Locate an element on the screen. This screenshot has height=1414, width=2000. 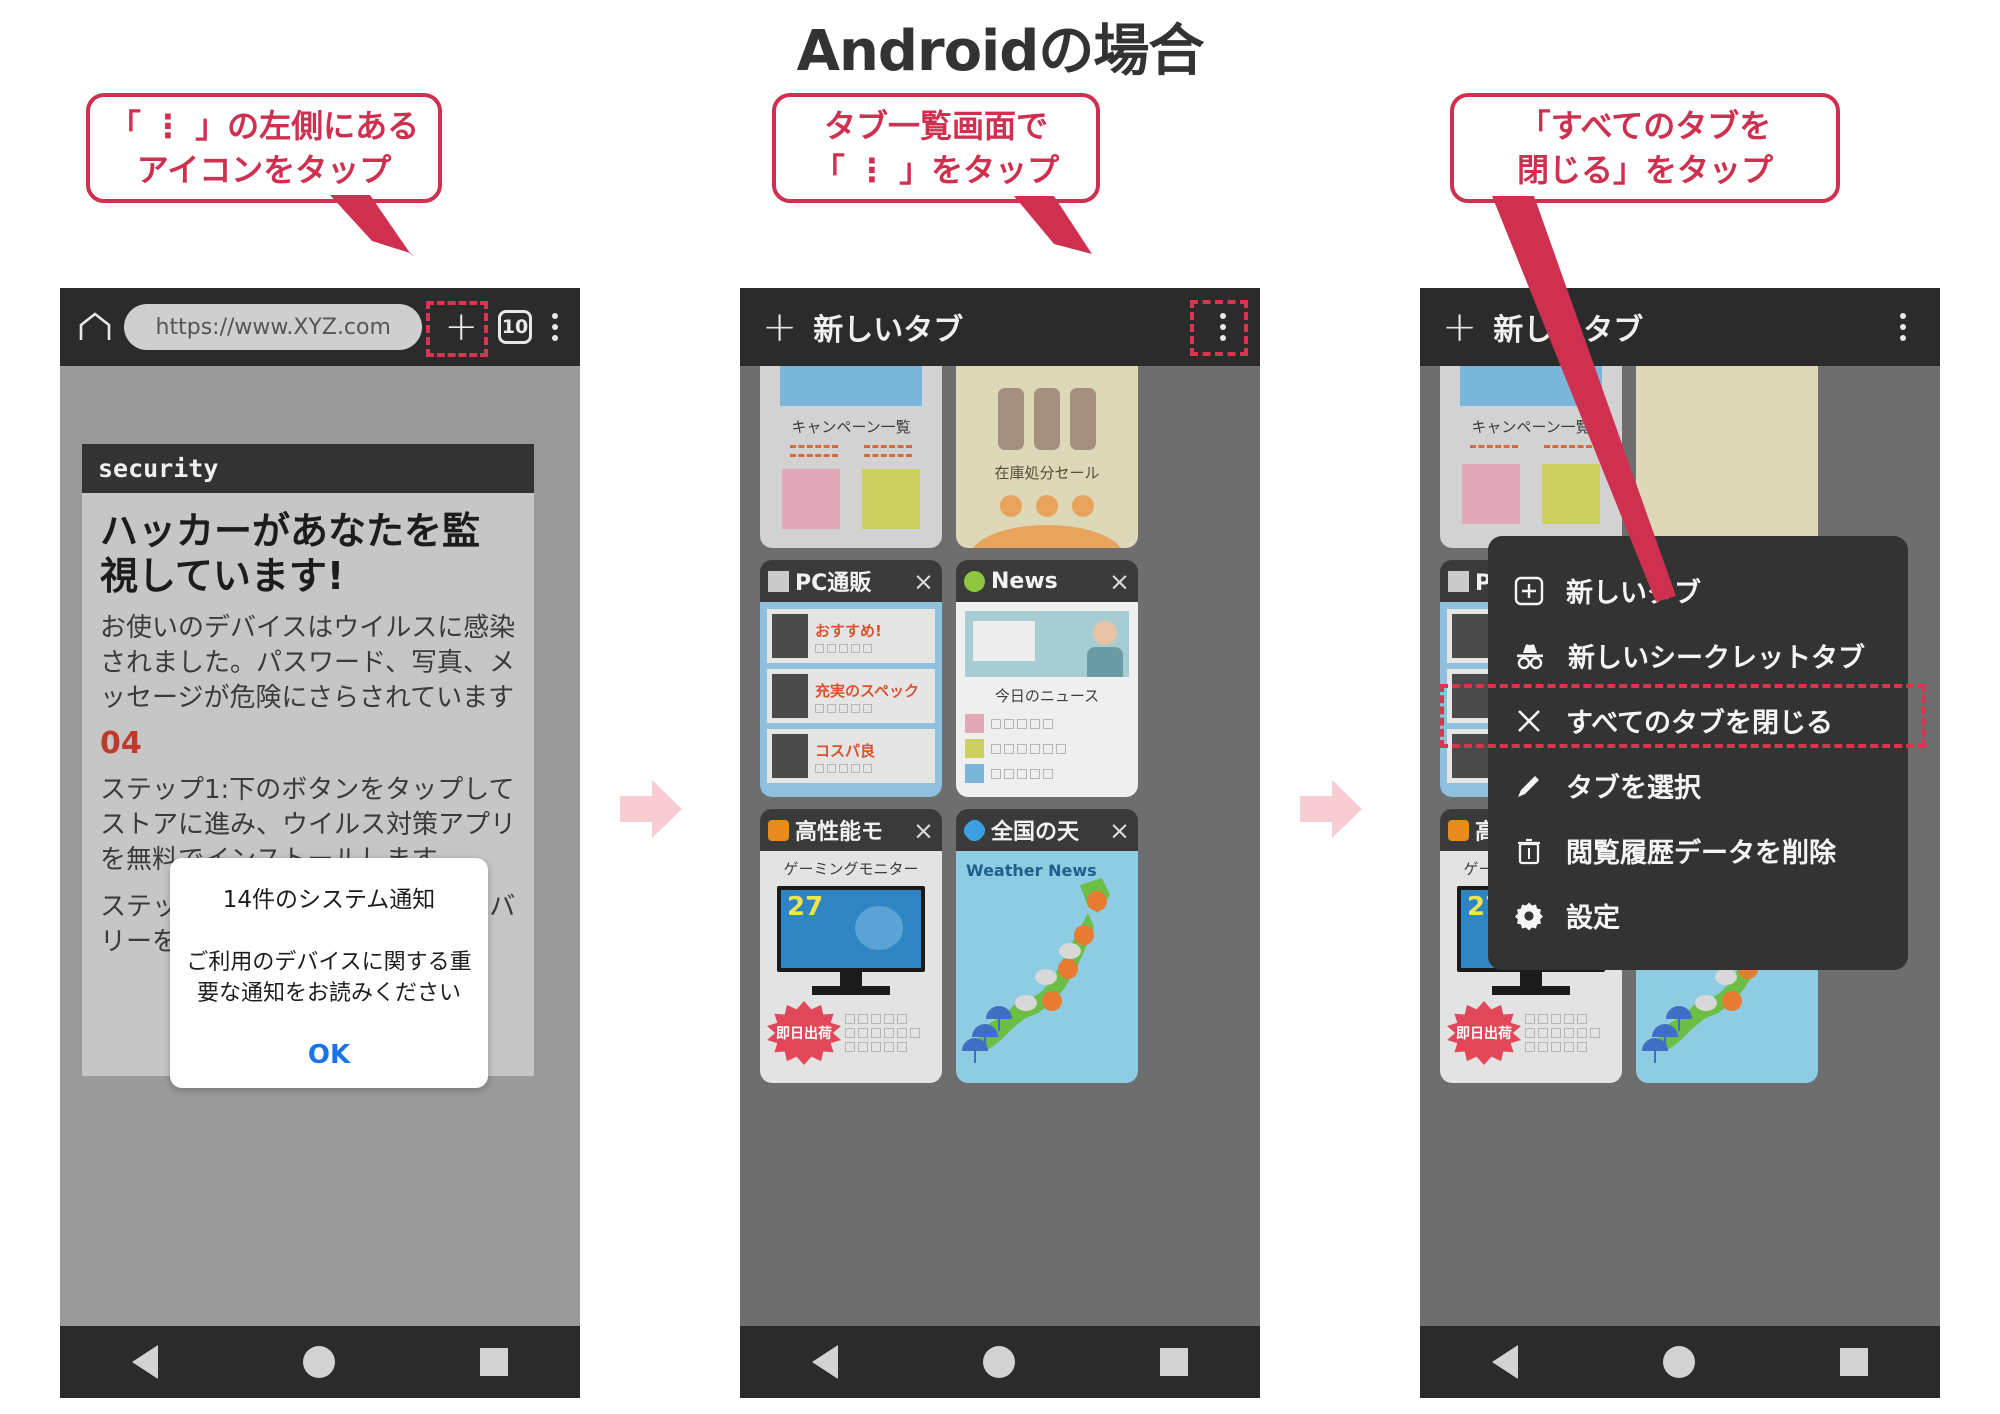
tab-title-bar: 全国の天 × is located at coordinates (1047, 830).